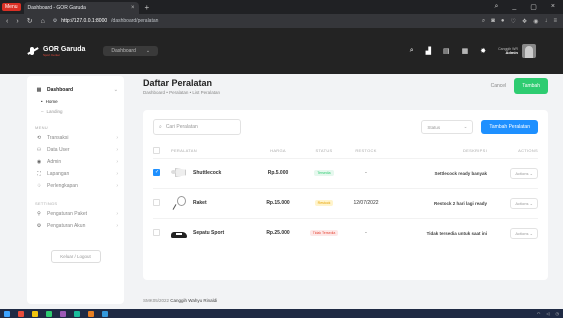 Image resolution: width=563 pixels, height=318 pixels. What do you see at coordinates (147, 7) in the screenshot?
I see `new-tab-icon: +` at bounding box center [147, 7].